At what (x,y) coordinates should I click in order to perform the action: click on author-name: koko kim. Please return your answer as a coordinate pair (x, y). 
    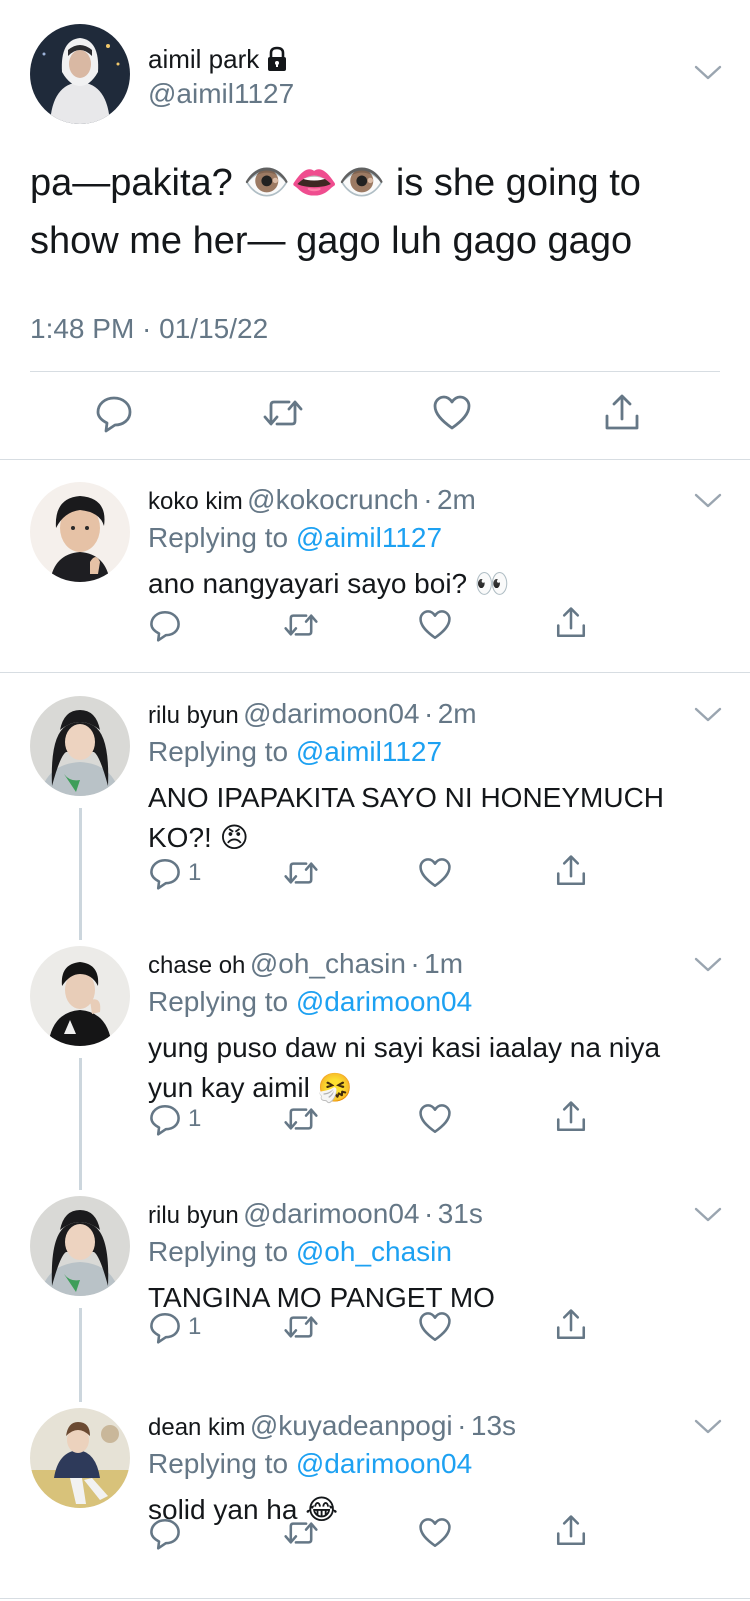
    Looking at the image, I should click on (195, 501).